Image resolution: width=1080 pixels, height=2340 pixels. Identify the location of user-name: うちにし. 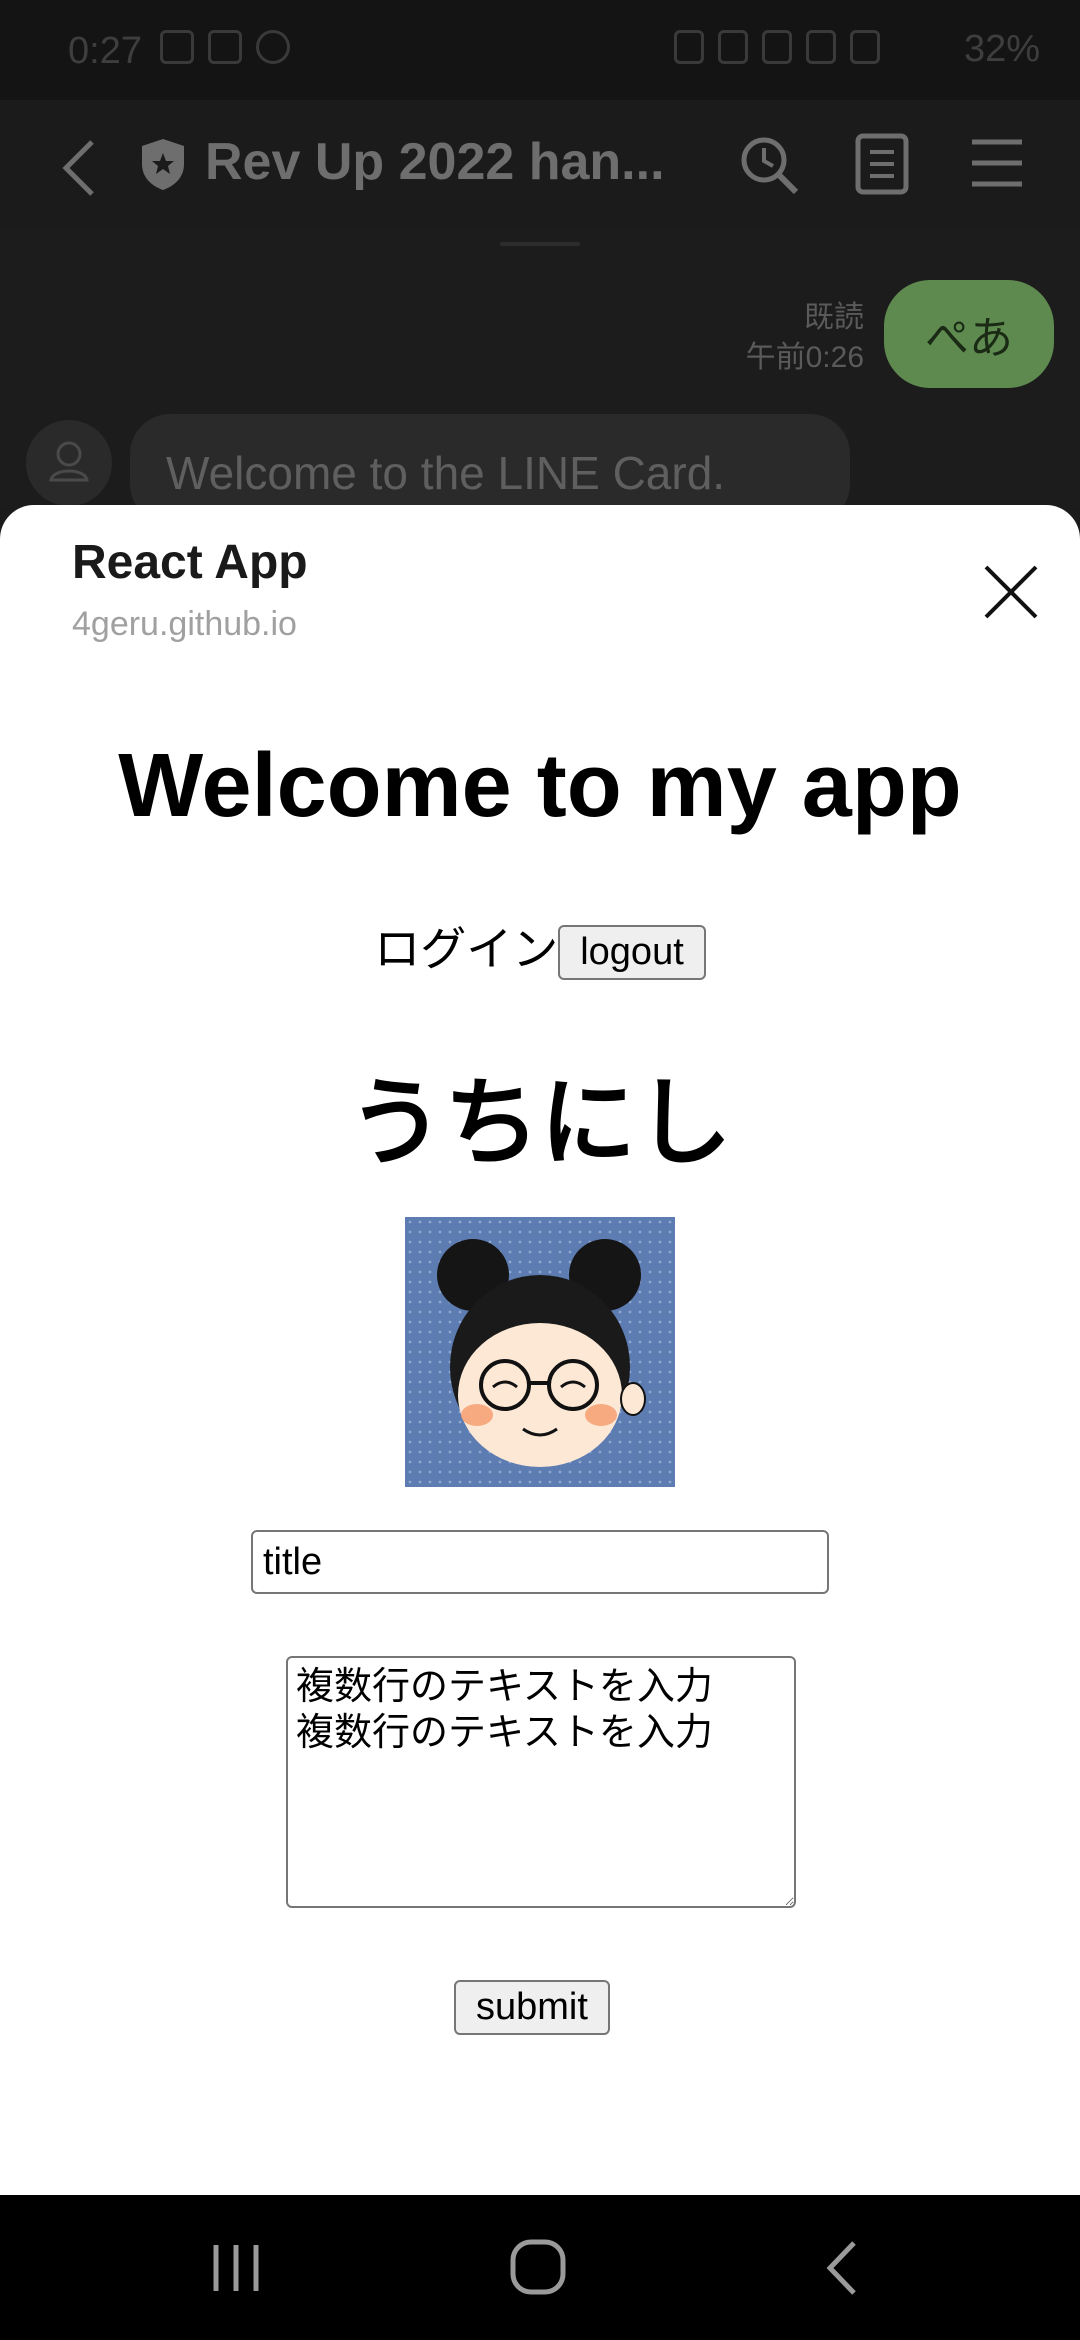
(540, 1123).